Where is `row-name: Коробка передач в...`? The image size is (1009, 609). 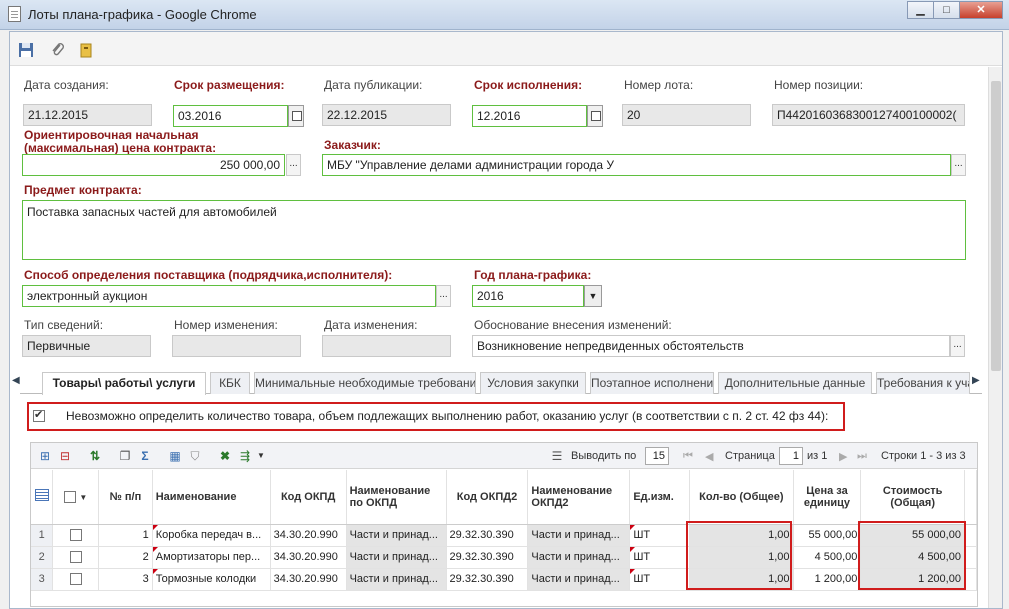 row-name: Коробка передач в... is located at coordinates (208, 535).